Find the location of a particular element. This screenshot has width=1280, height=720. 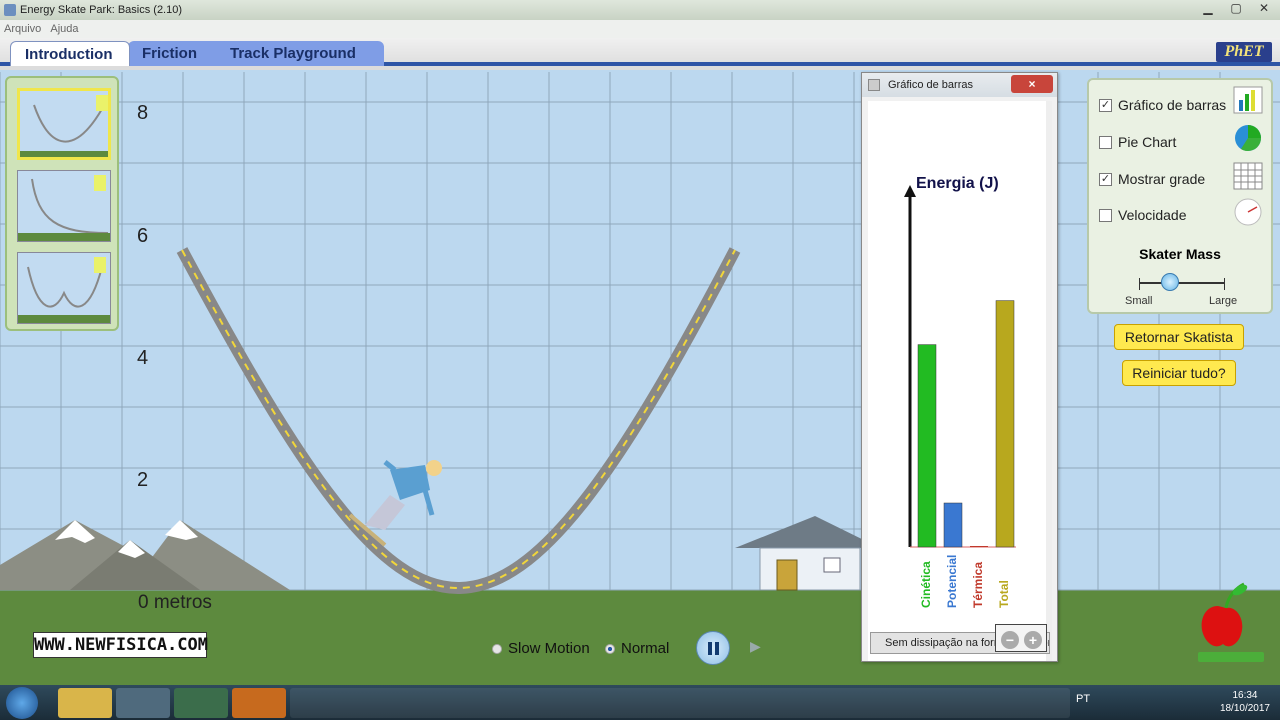

mass-slider-track is located at coordinates (1182, 283).